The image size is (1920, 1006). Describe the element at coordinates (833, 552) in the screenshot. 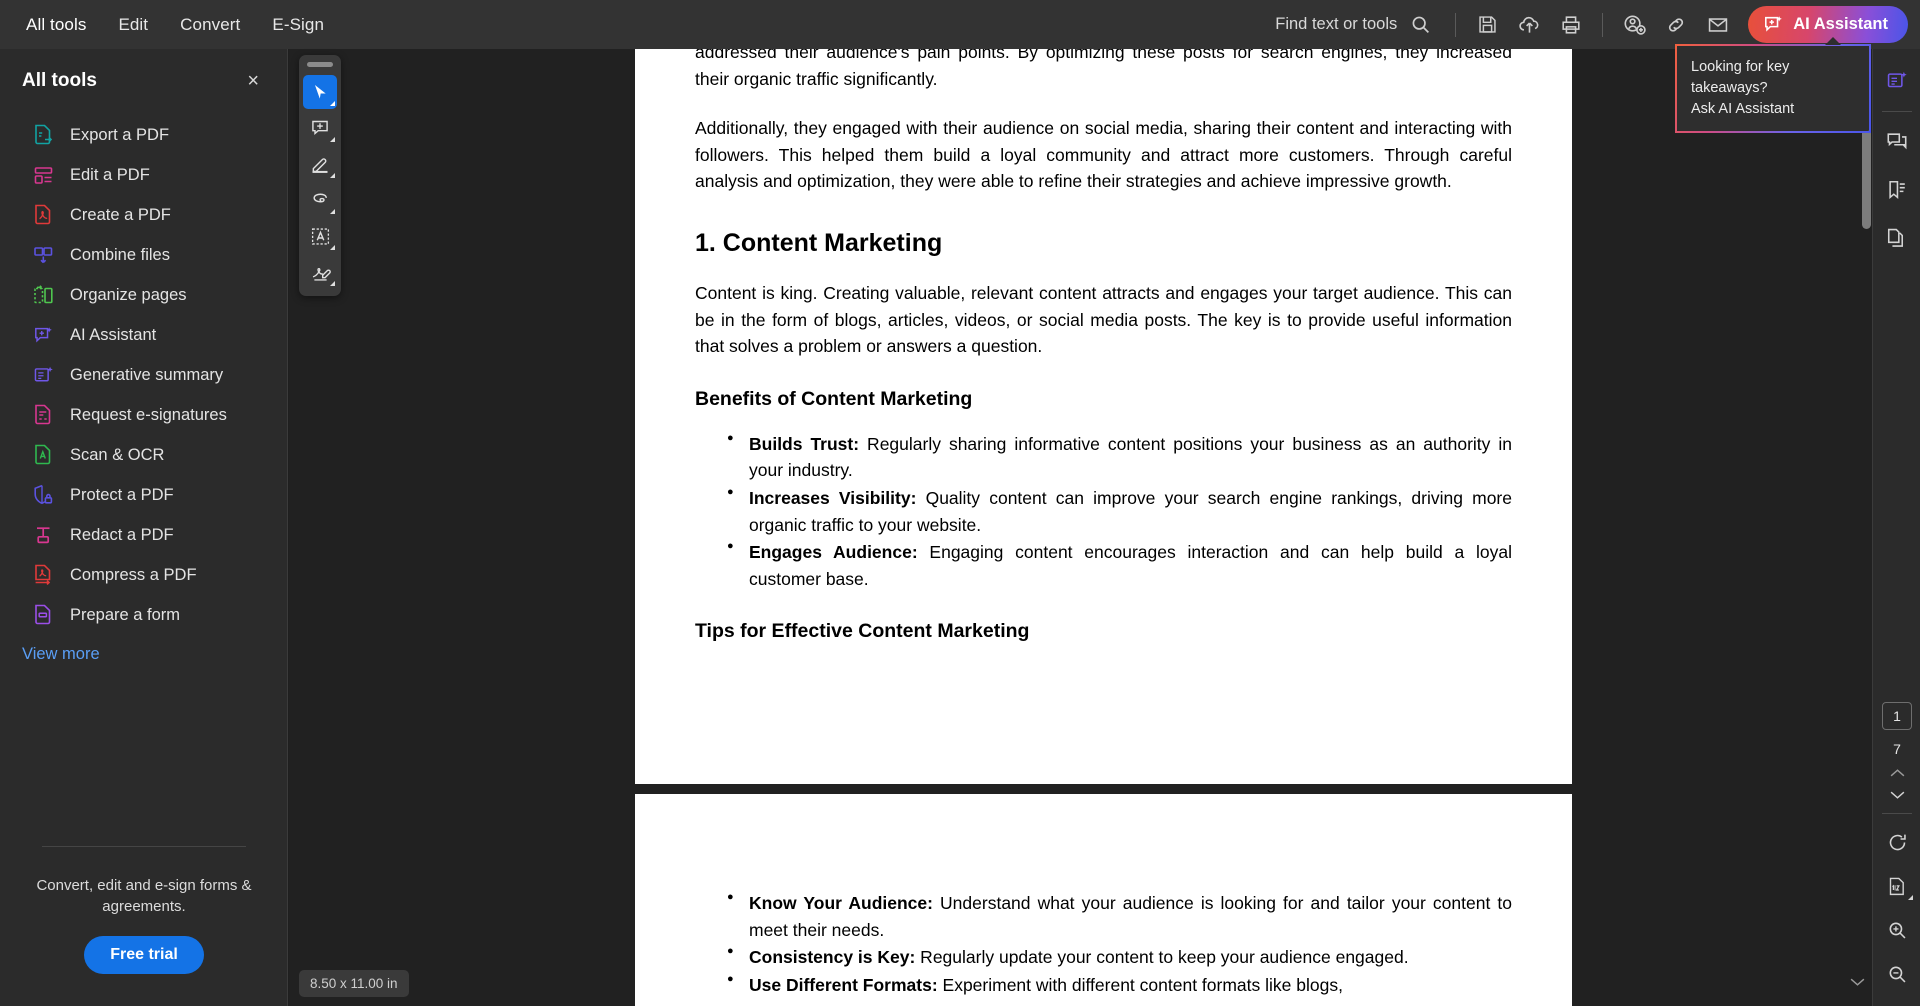

I see `list-item-term: Engages Audience:` at that location.